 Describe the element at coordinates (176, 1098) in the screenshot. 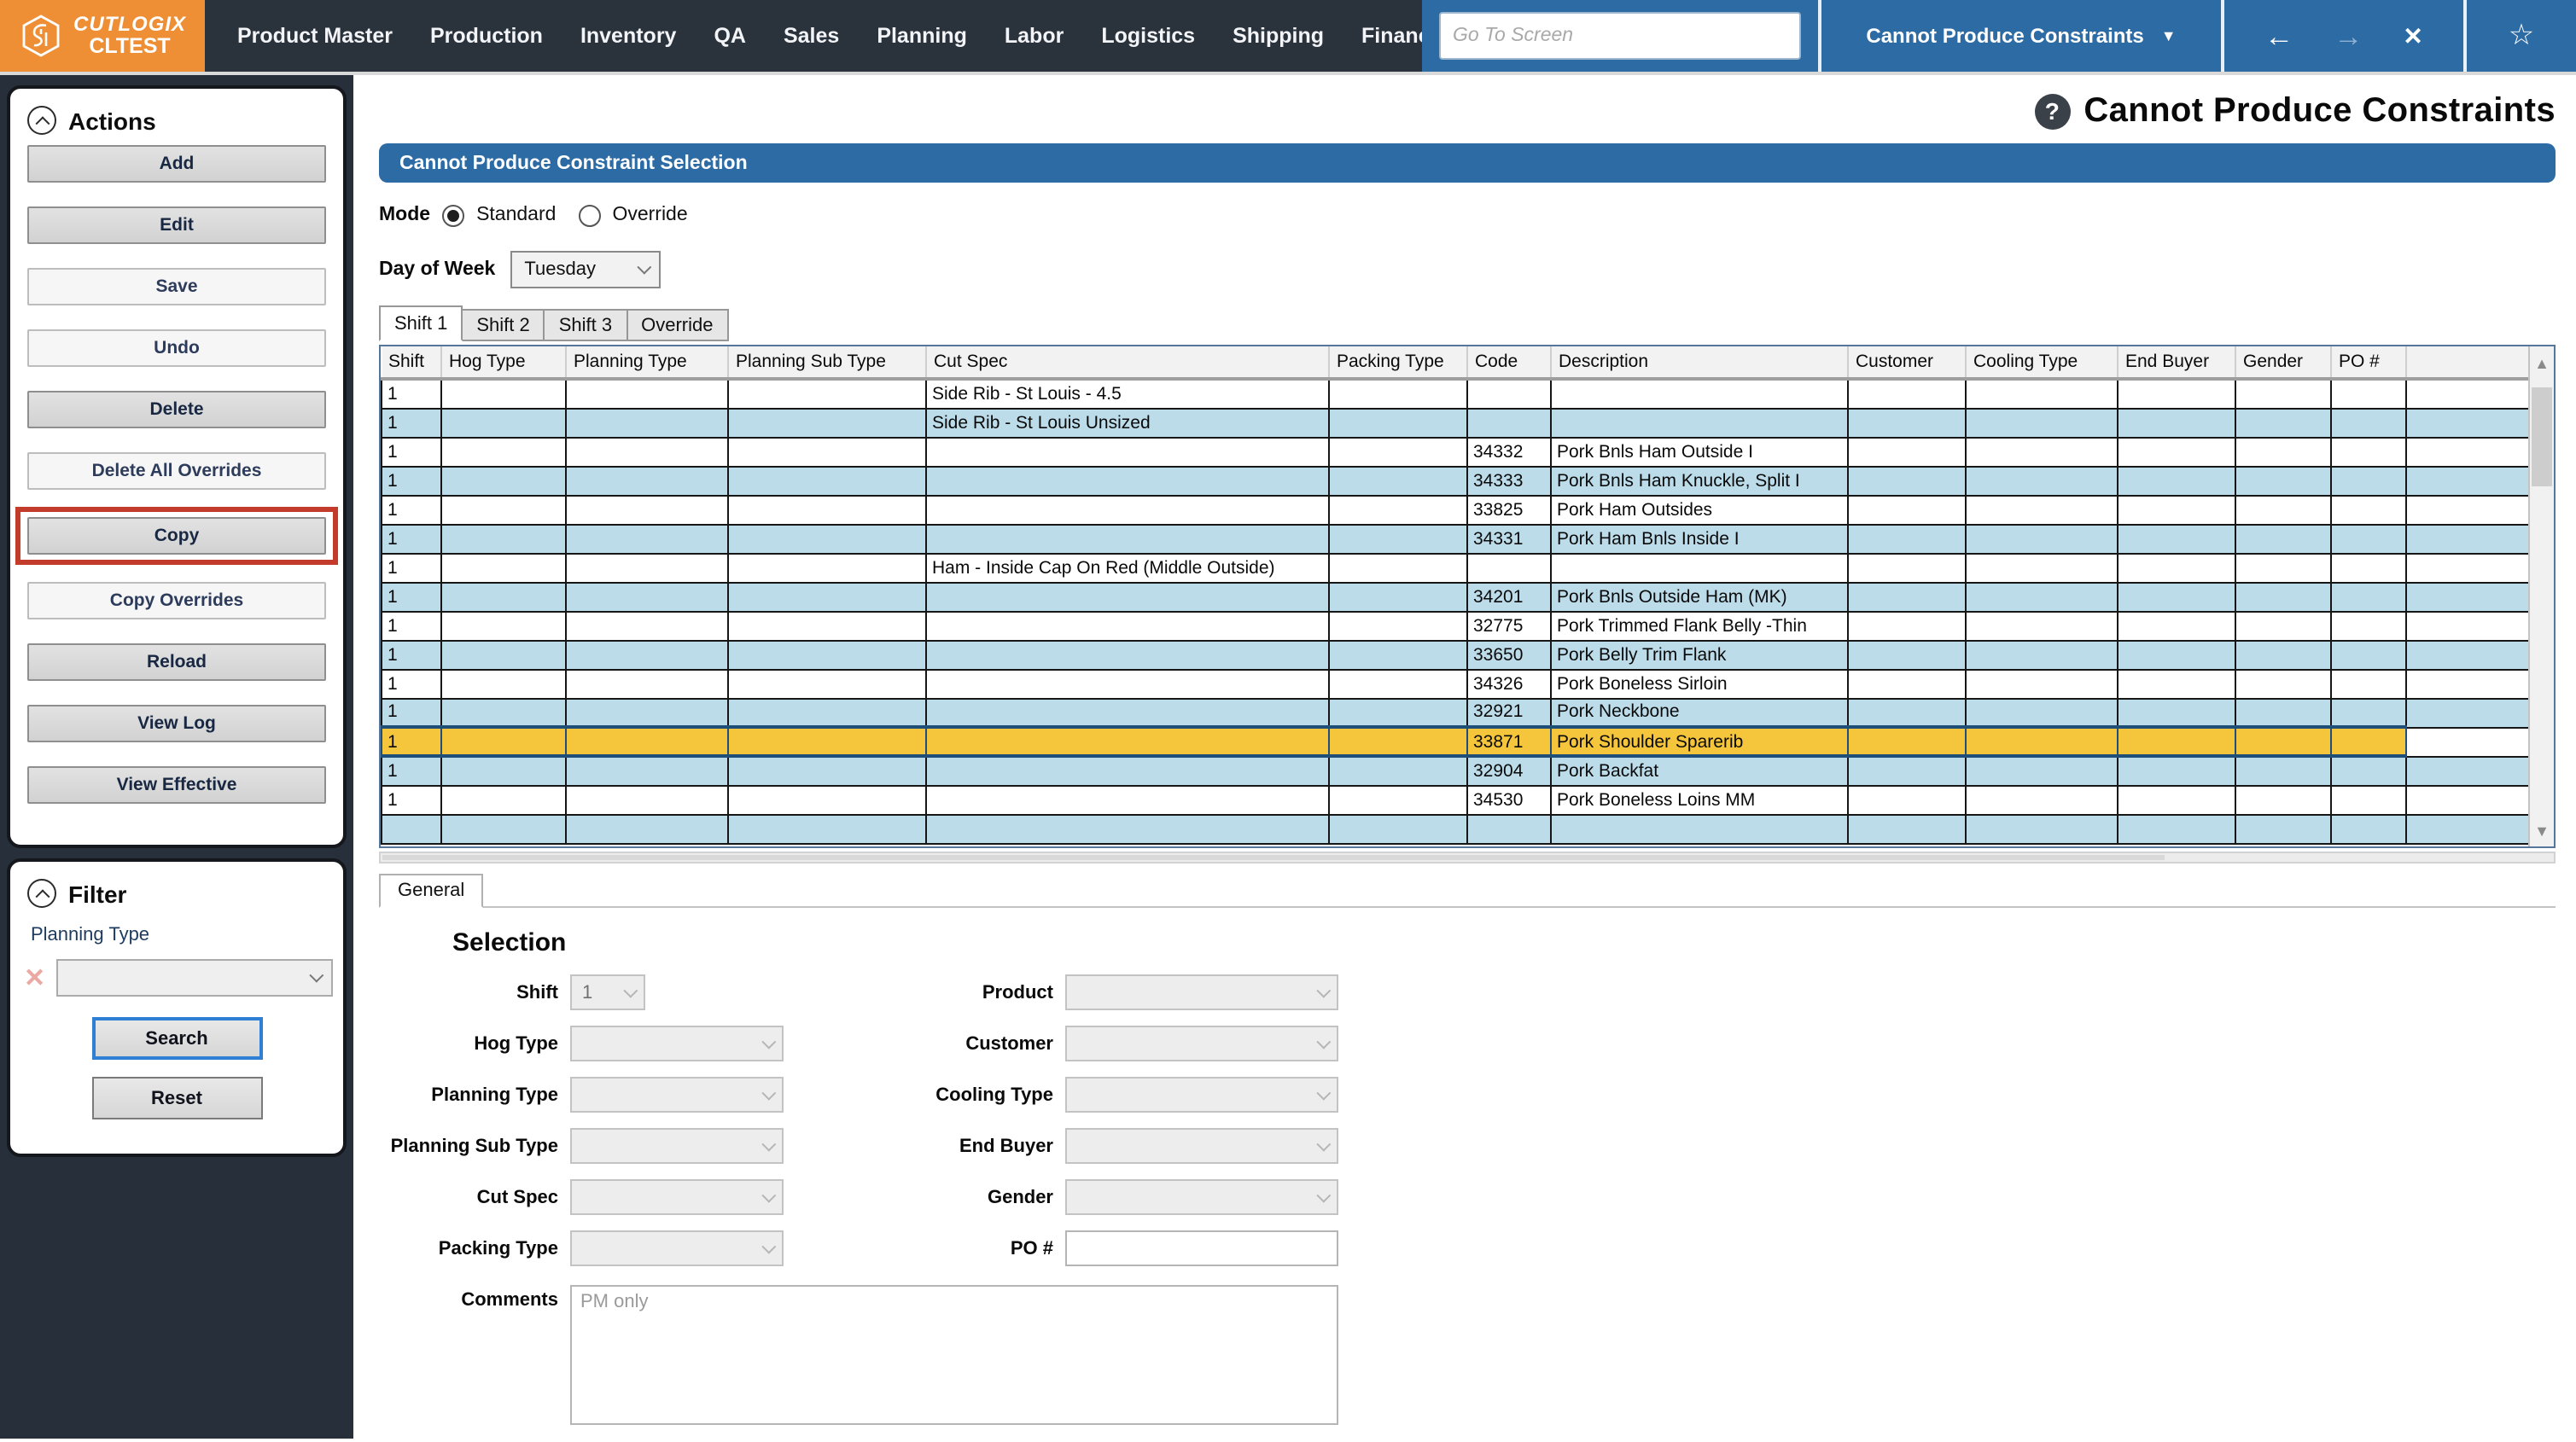

I see `reset-button: Reset` at that location.